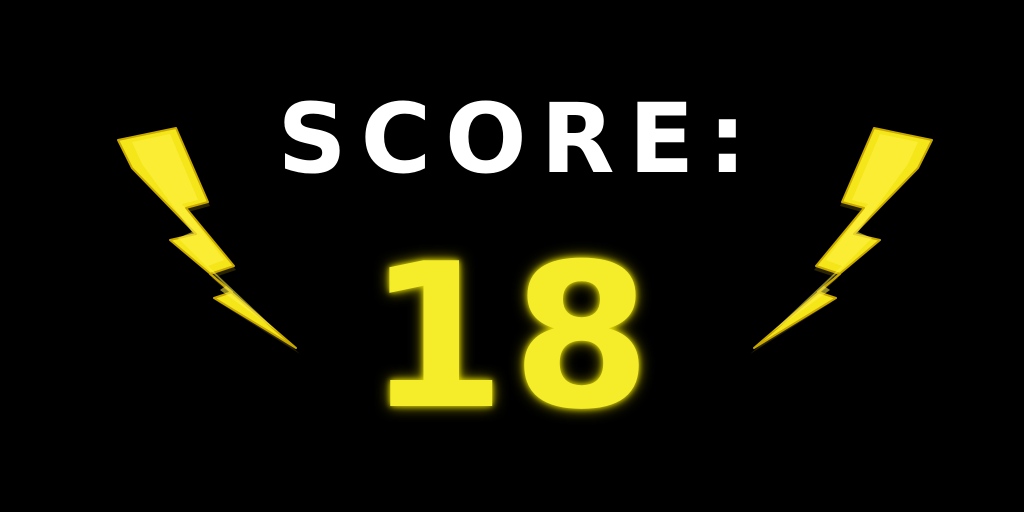 Image resolution: width=1024 pixels, height=512 pixels. Describe the element at coordinates (512, 337) in the screenshot. I see `score-value: 18` at that location.